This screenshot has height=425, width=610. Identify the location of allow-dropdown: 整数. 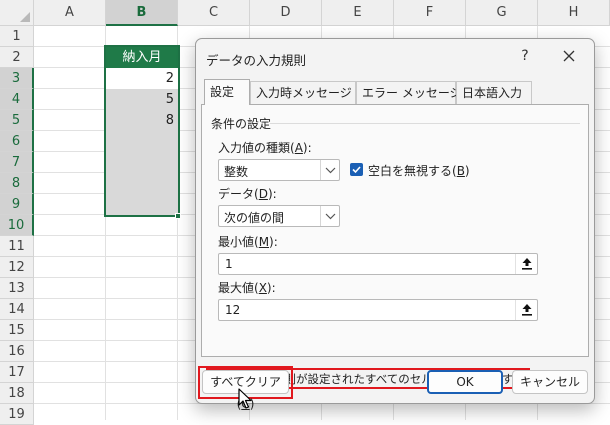
(279, 170).